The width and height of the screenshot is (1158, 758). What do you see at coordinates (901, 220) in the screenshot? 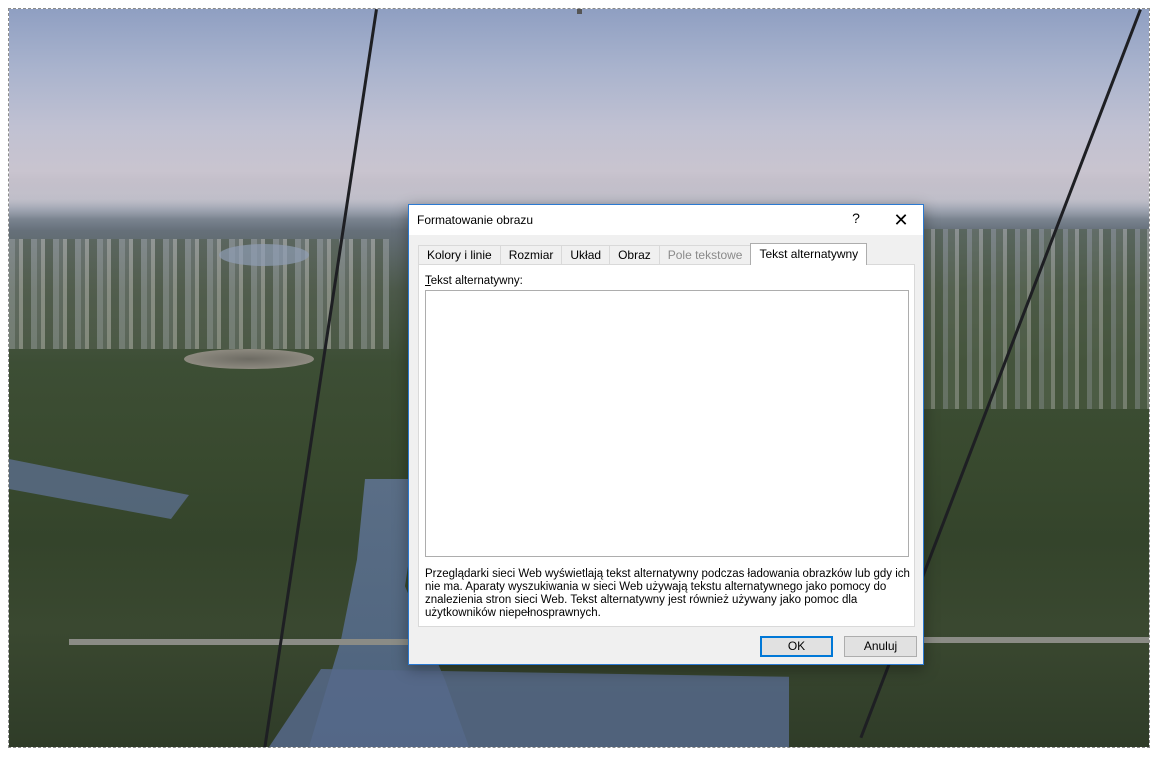
I see `close-icon: ✕` at bounding box center [901, 220].